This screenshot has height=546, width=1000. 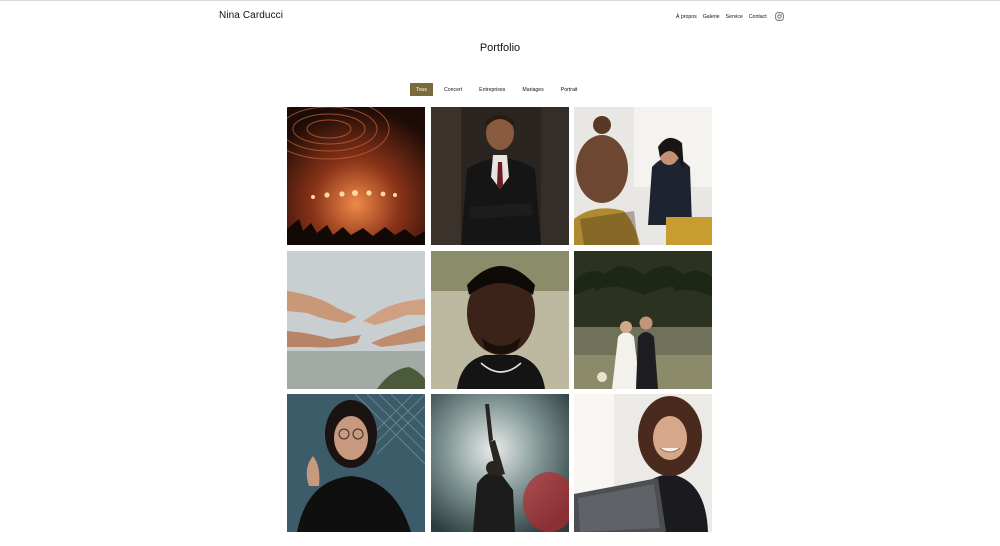 What do you see at coordinates (499, 463) in the screenshot?
I see `gallery-image-smoke-performer` at bounding box center [499, 463].